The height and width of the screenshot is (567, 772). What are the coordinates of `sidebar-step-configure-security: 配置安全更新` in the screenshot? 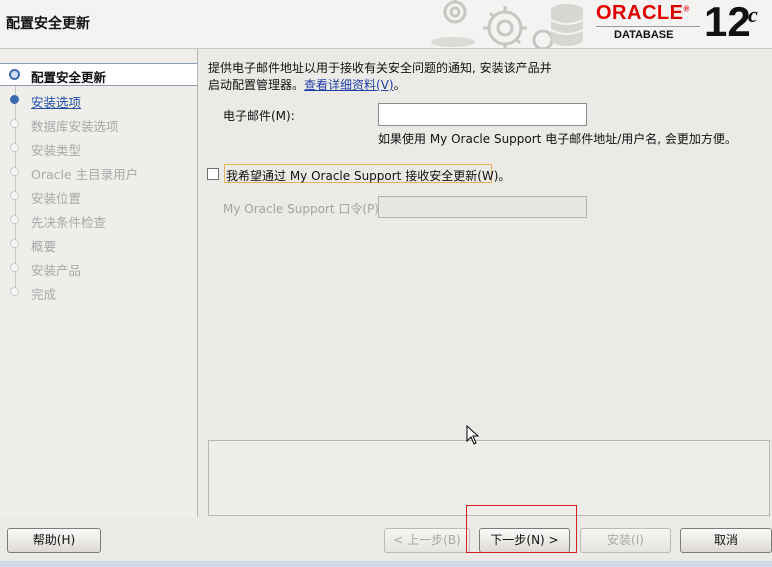 It's located at (98, 74).